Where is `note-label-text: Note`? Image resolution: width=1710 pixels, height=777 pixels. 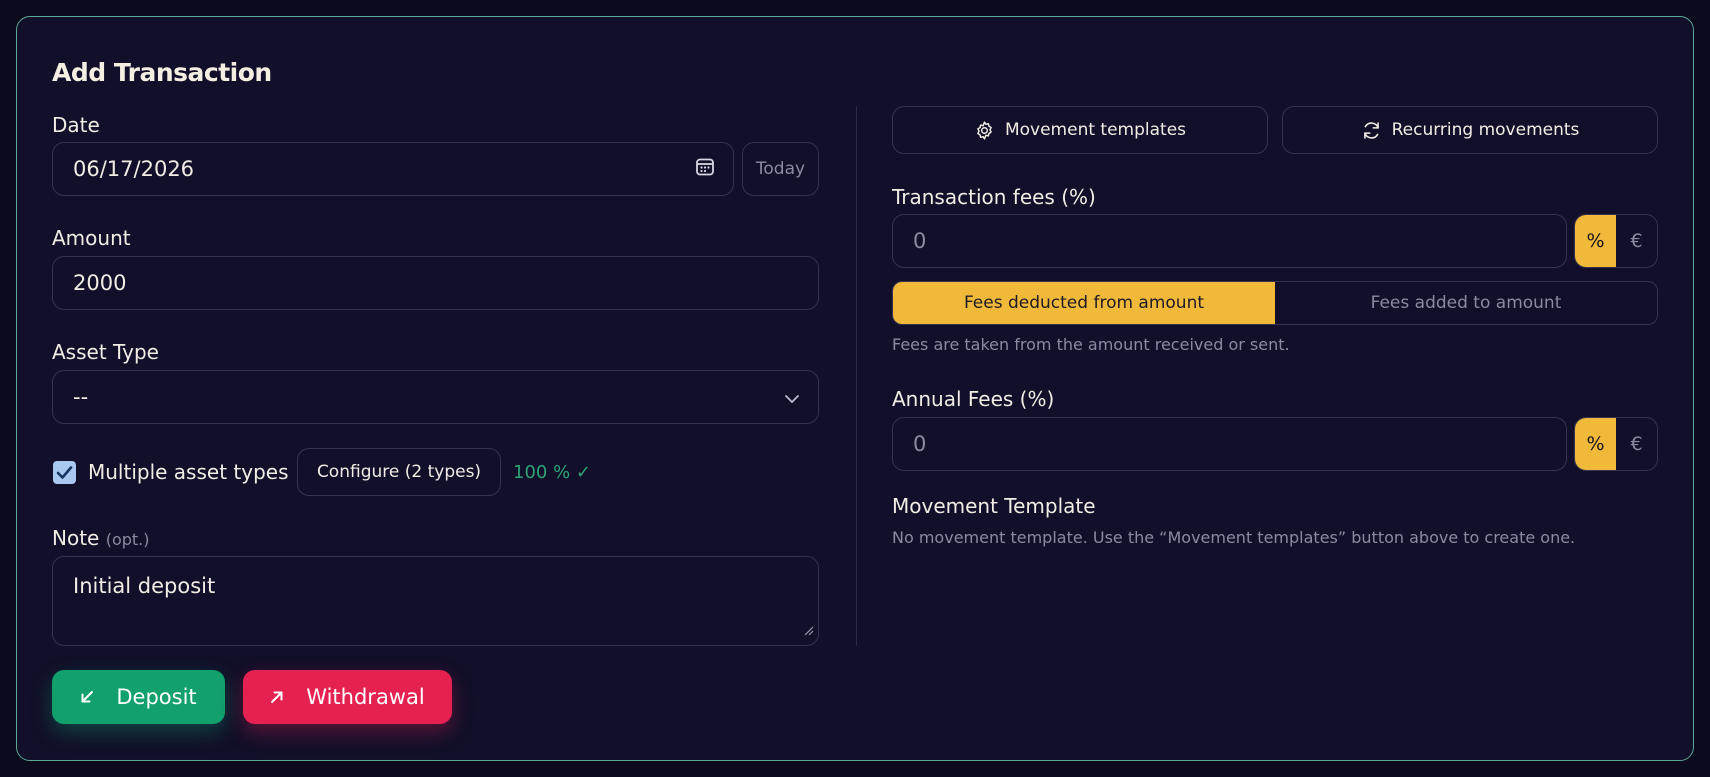 note-label-text: Note is located at coordinates (76, 538).